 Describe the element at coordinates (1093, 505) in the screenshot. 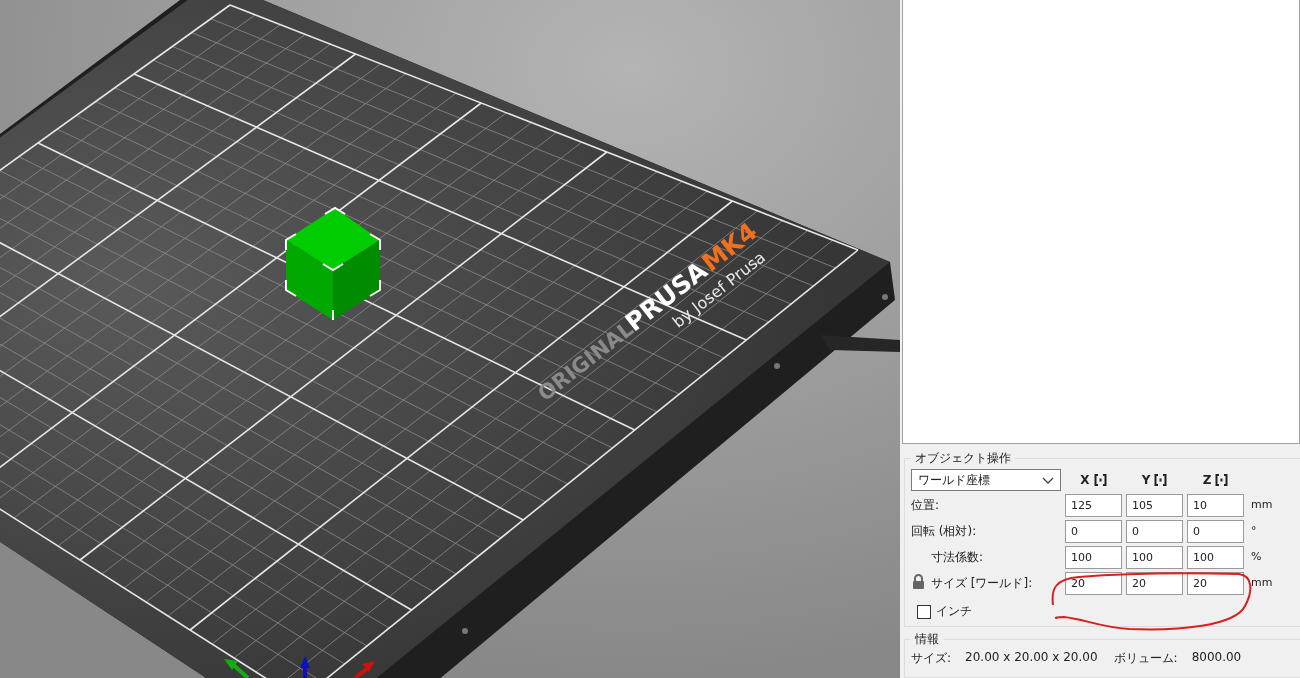

I see `value-field: 125` at that location.